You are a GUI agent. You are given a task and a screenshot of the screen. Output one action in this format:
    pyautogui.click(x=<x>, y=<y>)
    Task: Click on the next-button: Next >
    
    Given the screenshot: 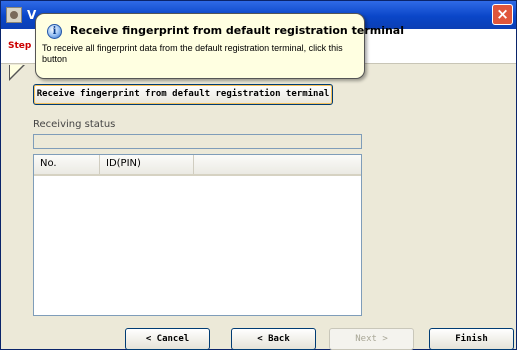 What is the action you would take?
    pyautogui.click(x=371, y=339)
    